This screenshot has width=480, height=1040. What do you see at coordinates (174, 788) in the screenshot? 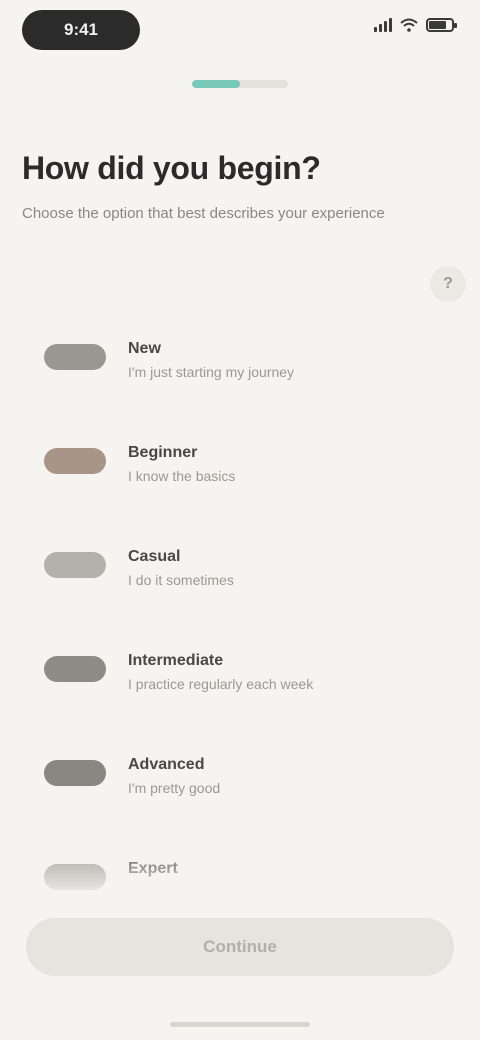
I see `option-description: I'm pretty good` at bounding box center [174, 788].